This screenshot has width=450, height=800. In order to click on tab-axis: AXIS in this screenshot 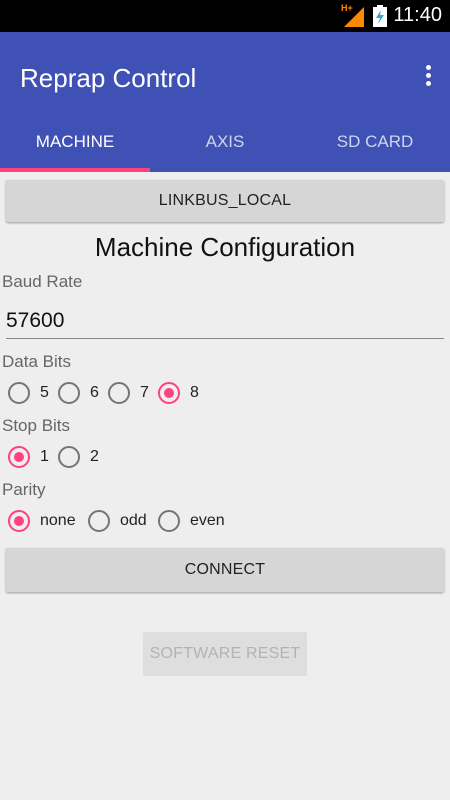, I will do `click(225, 147)`.